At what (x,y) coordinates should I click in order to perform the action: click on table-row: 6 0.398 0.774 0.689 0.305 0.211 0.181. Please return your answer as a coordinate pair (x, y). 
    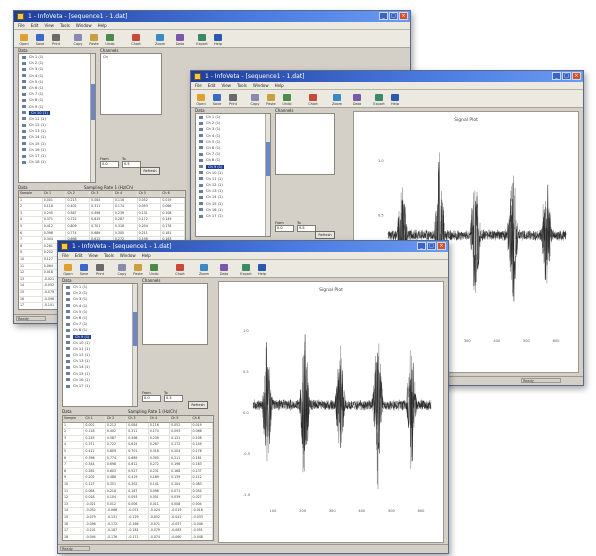
    Looking at the image, I should click on (102, 234).